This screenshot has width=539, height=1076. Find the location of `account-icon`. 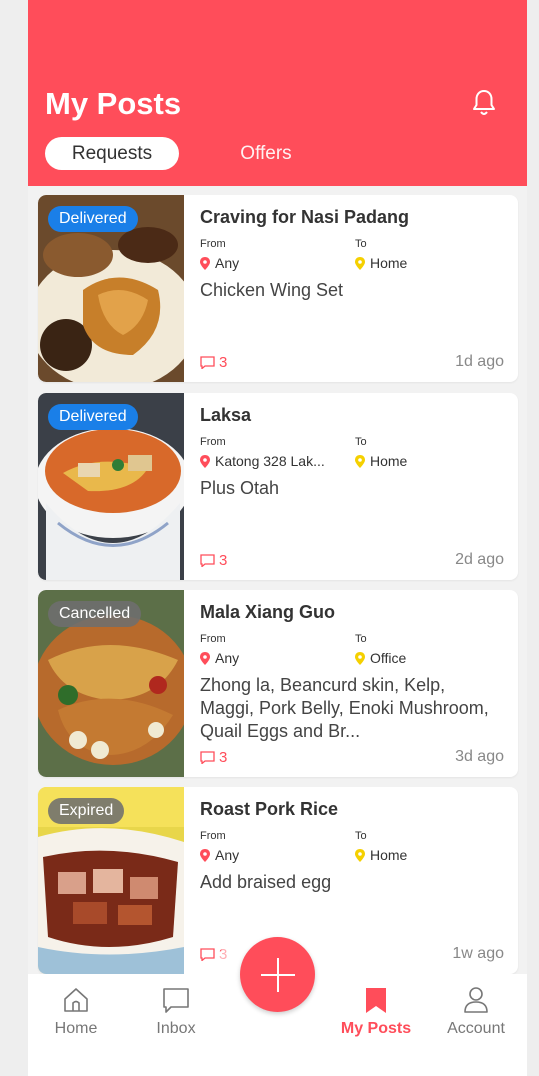

account-icon is located at coordinates (476, 1000).